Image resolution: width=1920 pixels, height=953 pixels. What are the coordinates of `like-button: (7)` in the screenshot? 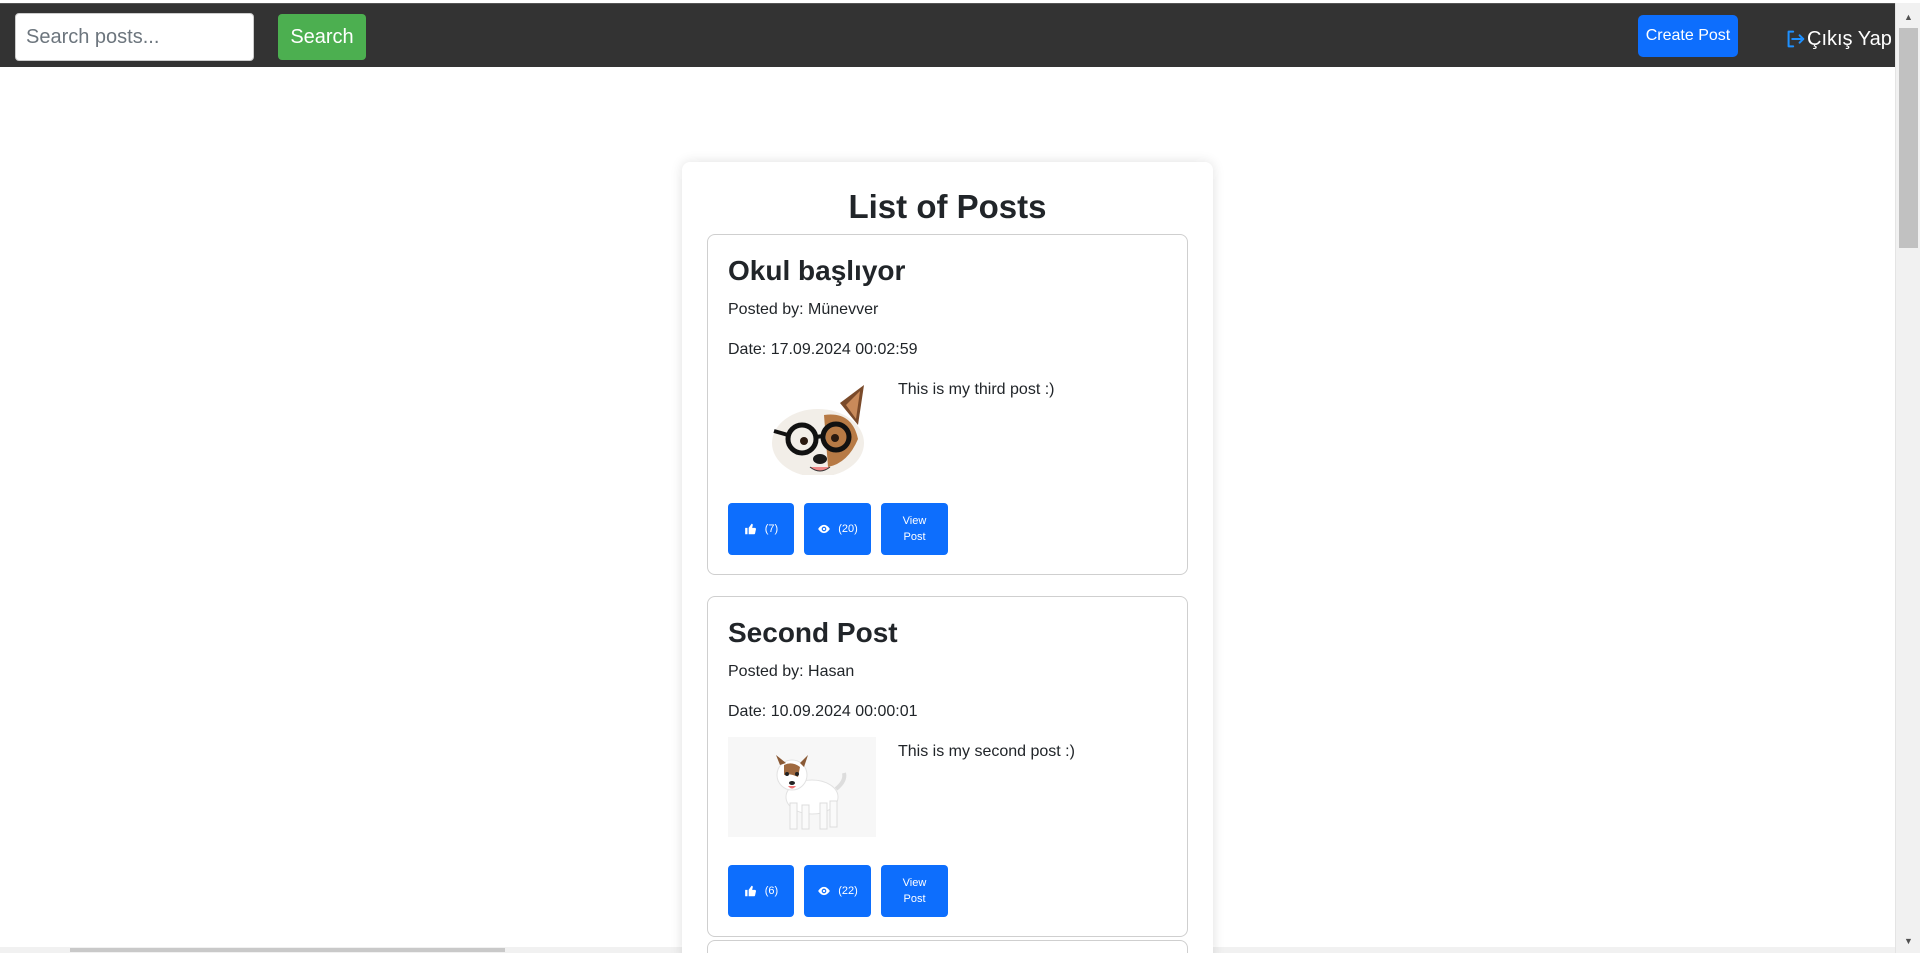 It's located at (761, 529).